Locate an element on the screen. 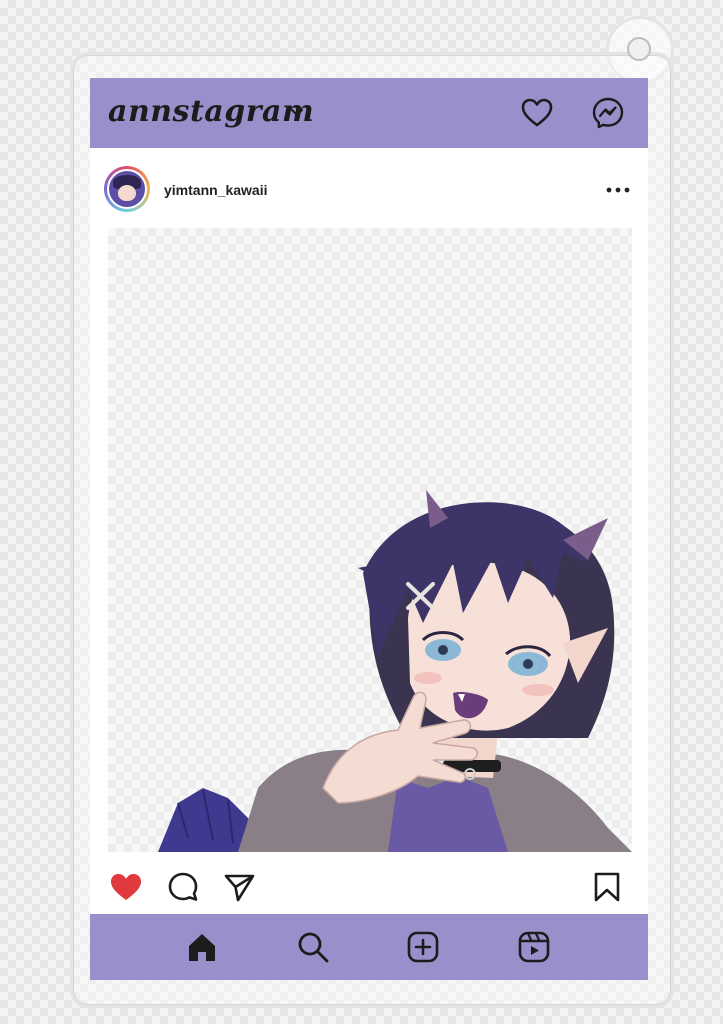  messenger-icon is located at coordinates (608, 113).